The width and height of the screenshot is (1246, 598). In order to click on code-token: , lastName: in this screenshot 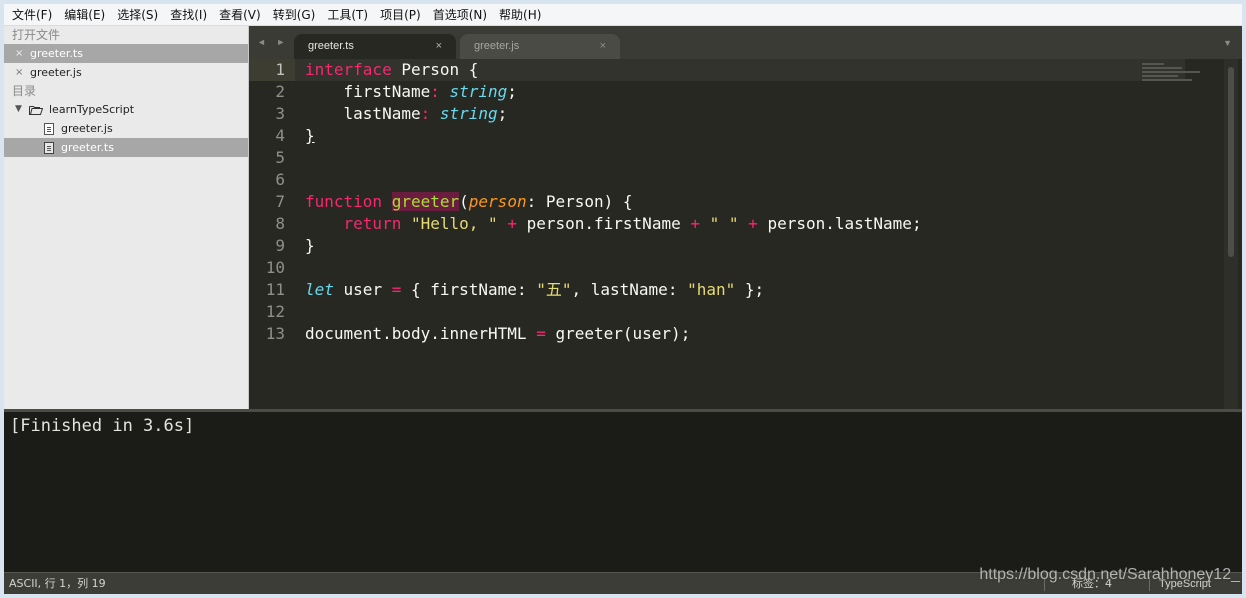, I will do `click(629, 289)`.